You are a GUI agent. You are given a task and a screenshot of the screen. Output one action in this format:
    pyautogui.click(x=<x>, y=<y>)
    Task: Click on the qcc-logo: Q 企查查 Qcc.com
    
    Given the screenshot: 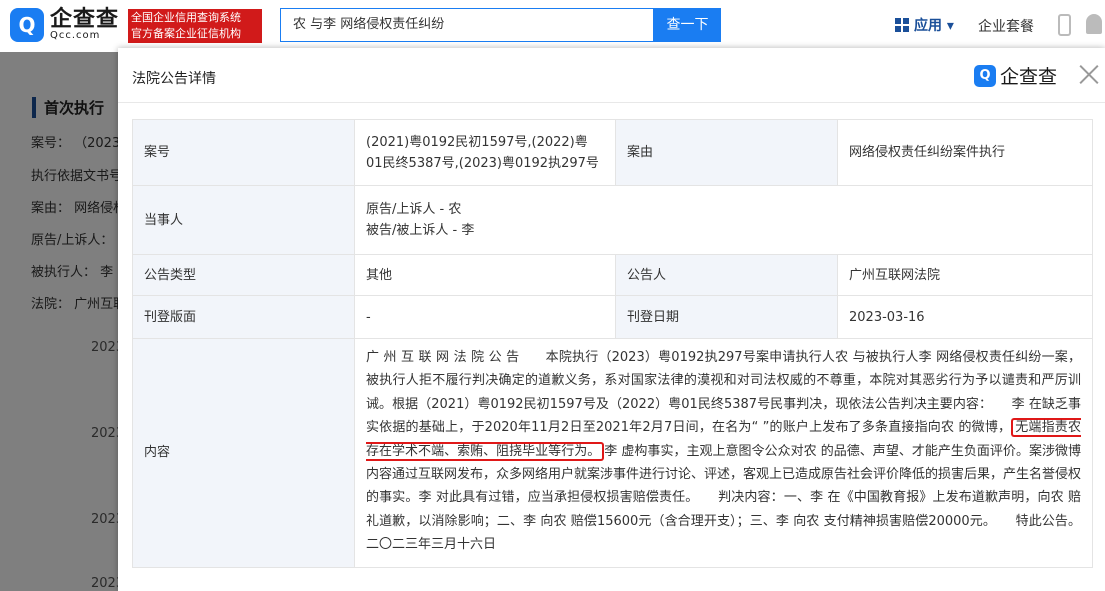 What is the action you would take?
    pyautogui.click(x=64, y=25)
    